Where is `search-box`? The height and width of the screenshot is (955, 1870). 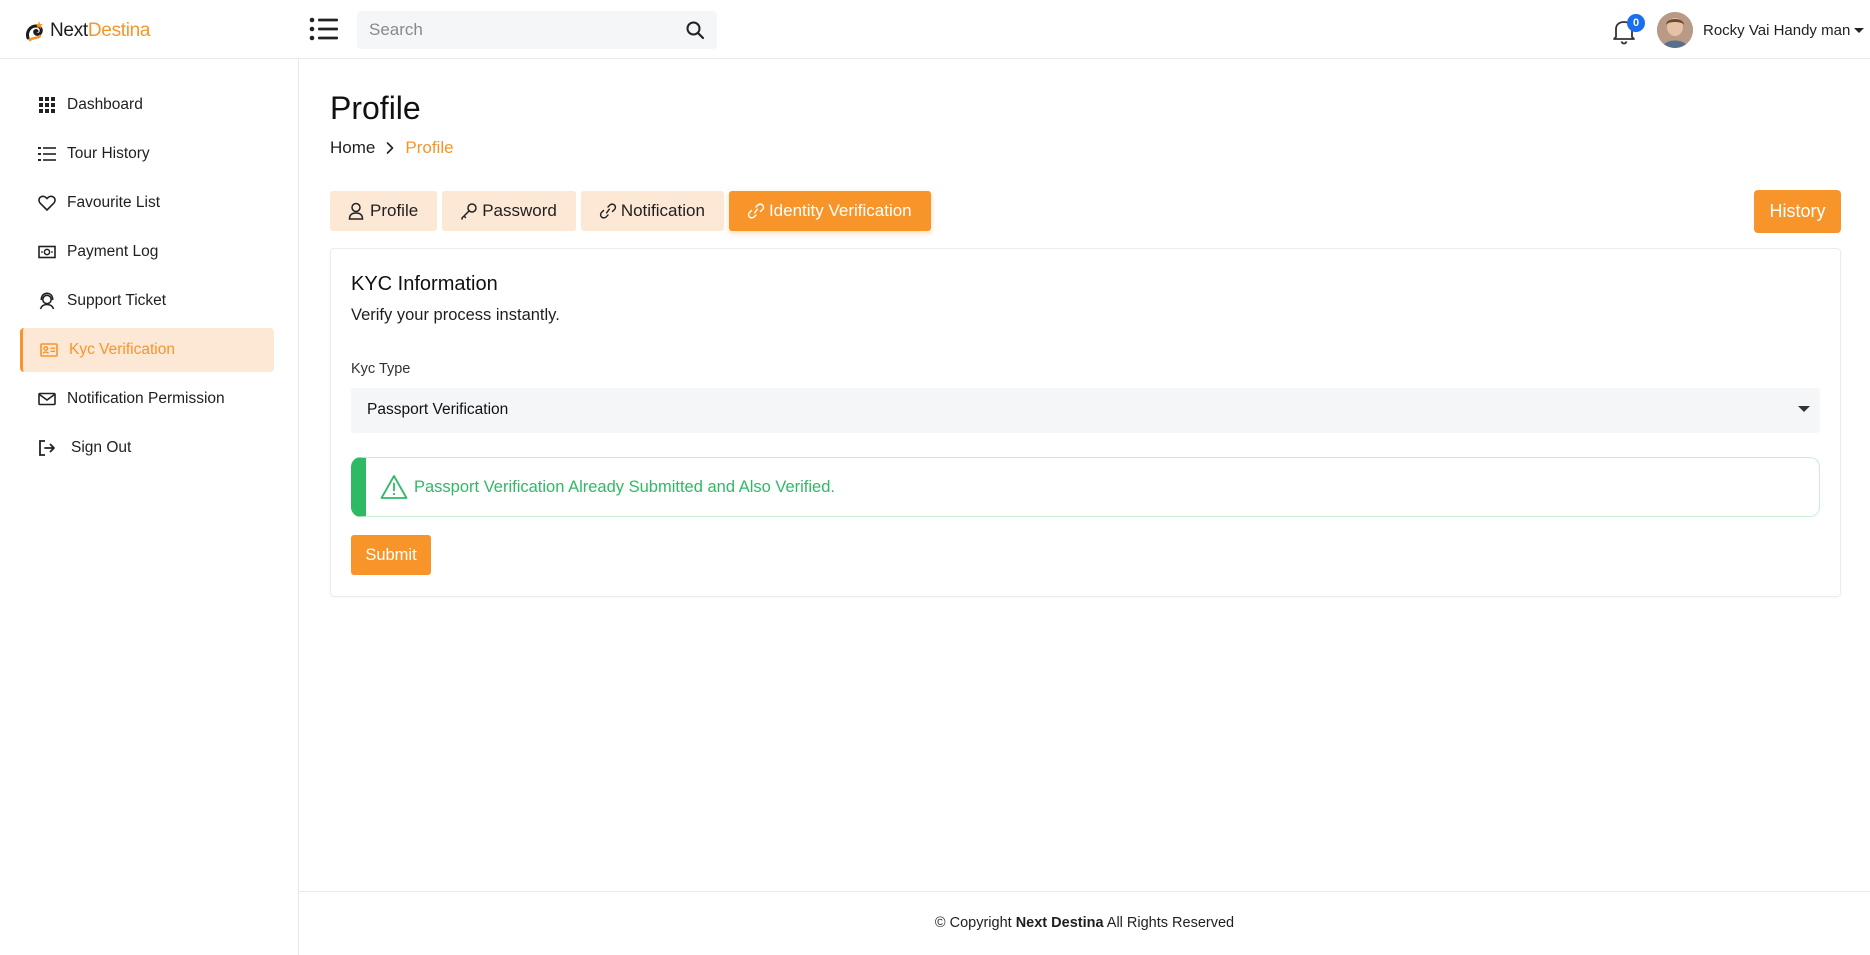 search-box is located at coordinates (537, 30).